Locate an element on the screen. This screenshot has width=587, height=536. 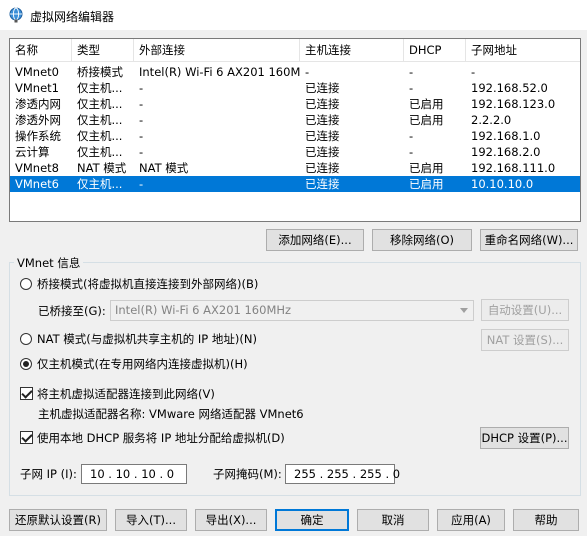
table-row: 渗透内网 仅主机... - 已连接 已启用 192.168.123.0 is located at coordinates (295, 104).